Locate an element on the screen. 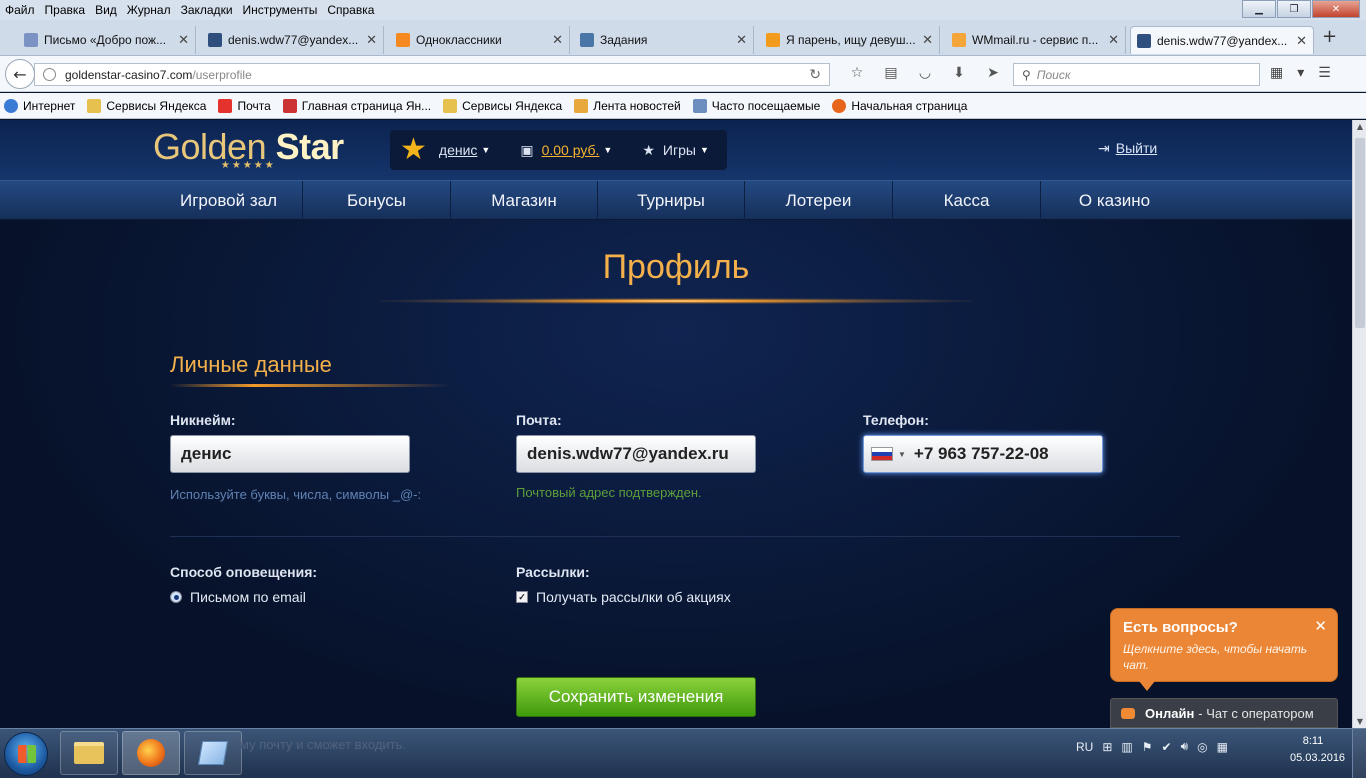  scroll-up-icon: ▲ is located at coordinates (1359, 126).